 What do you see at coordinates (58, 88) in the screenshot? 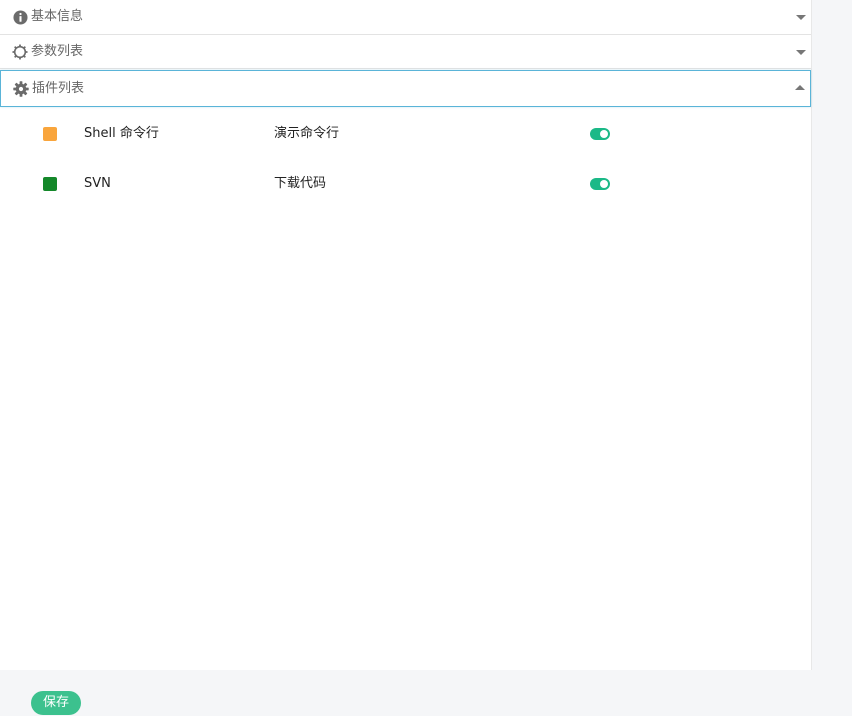
I see `section-title: 插件列表` at bounding box center [58, 88].